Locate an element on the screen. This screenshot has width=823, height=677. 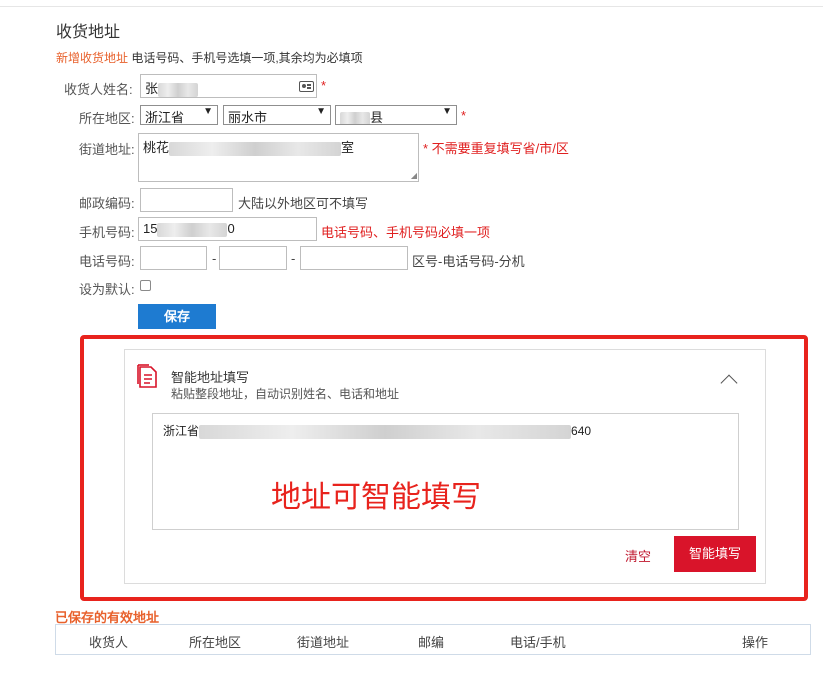
area-code-input is located at coordinates (173, 258).